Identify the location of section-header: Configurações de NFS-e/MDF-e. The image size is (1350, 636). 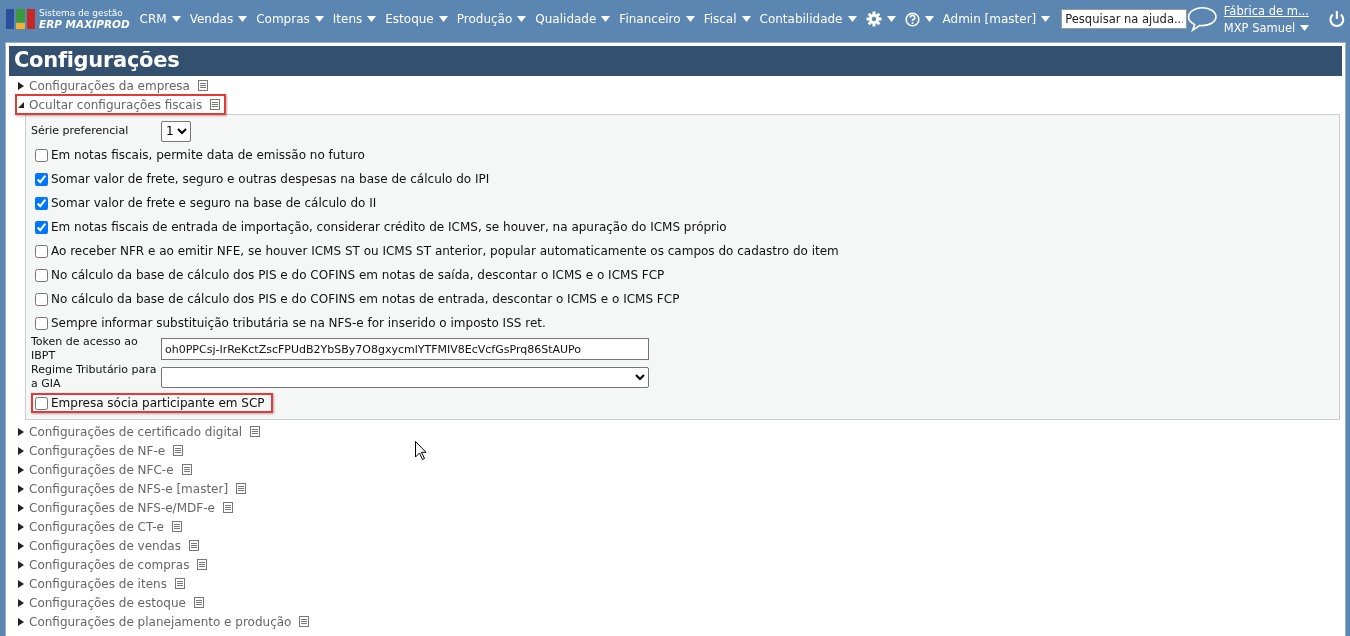
(127, 507).